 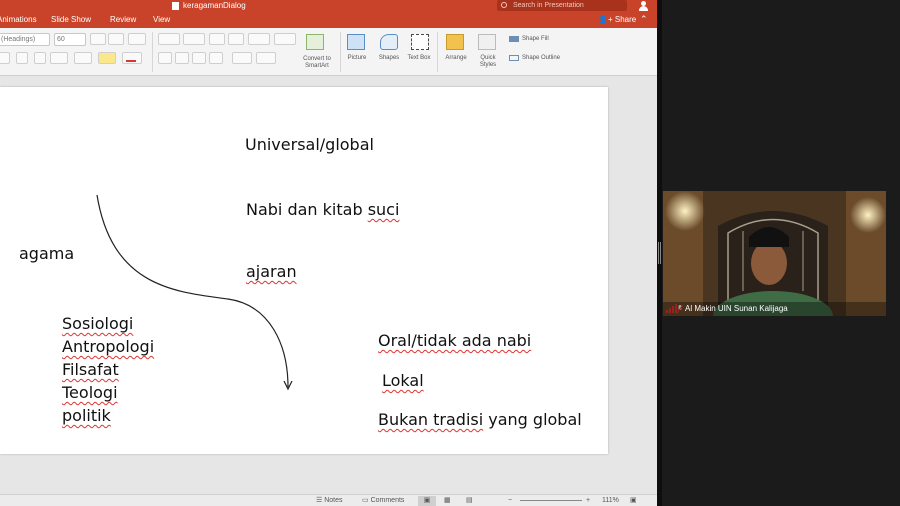 What do you see at coordinates (328, 6) in the screenshot?
I see `title-bar: keragamanDialog Search in Presentation` at bounding box center [328, 6].